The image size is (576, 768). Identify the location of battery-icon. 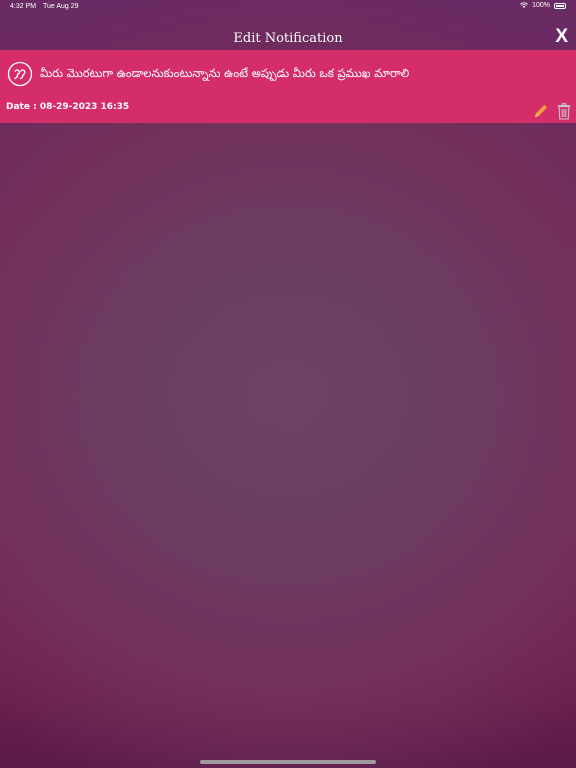
(560, 5).